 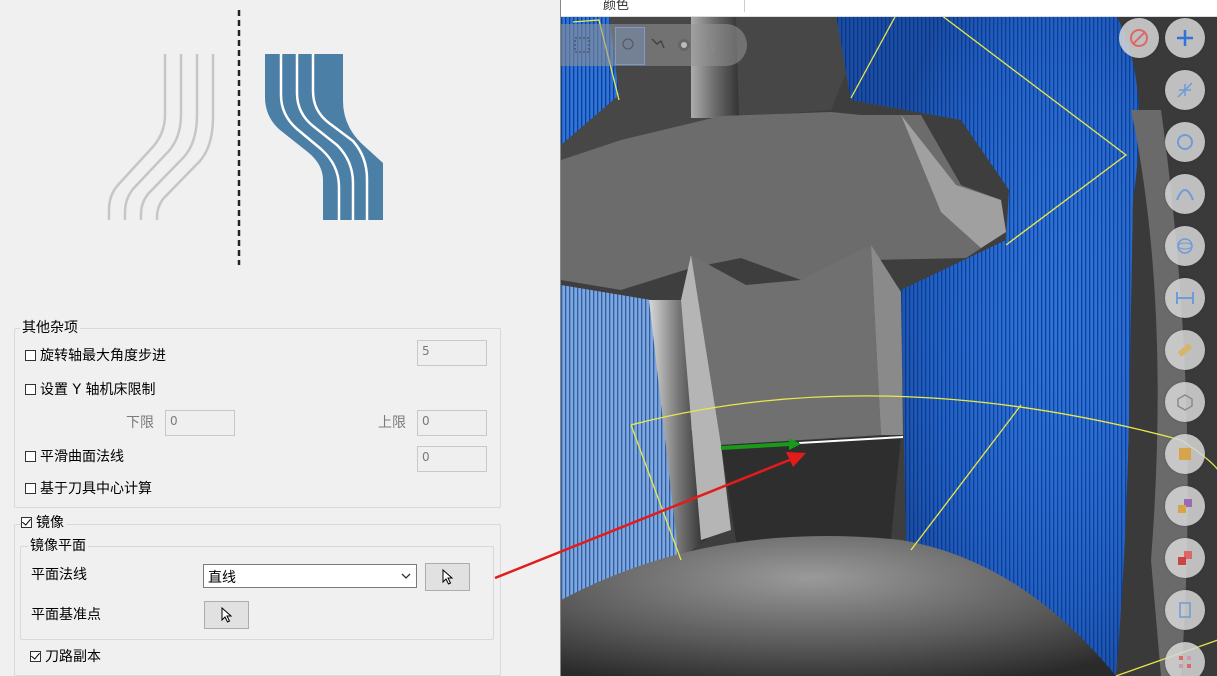 I want to click on layers-icon, so click(x=1185, y=506).